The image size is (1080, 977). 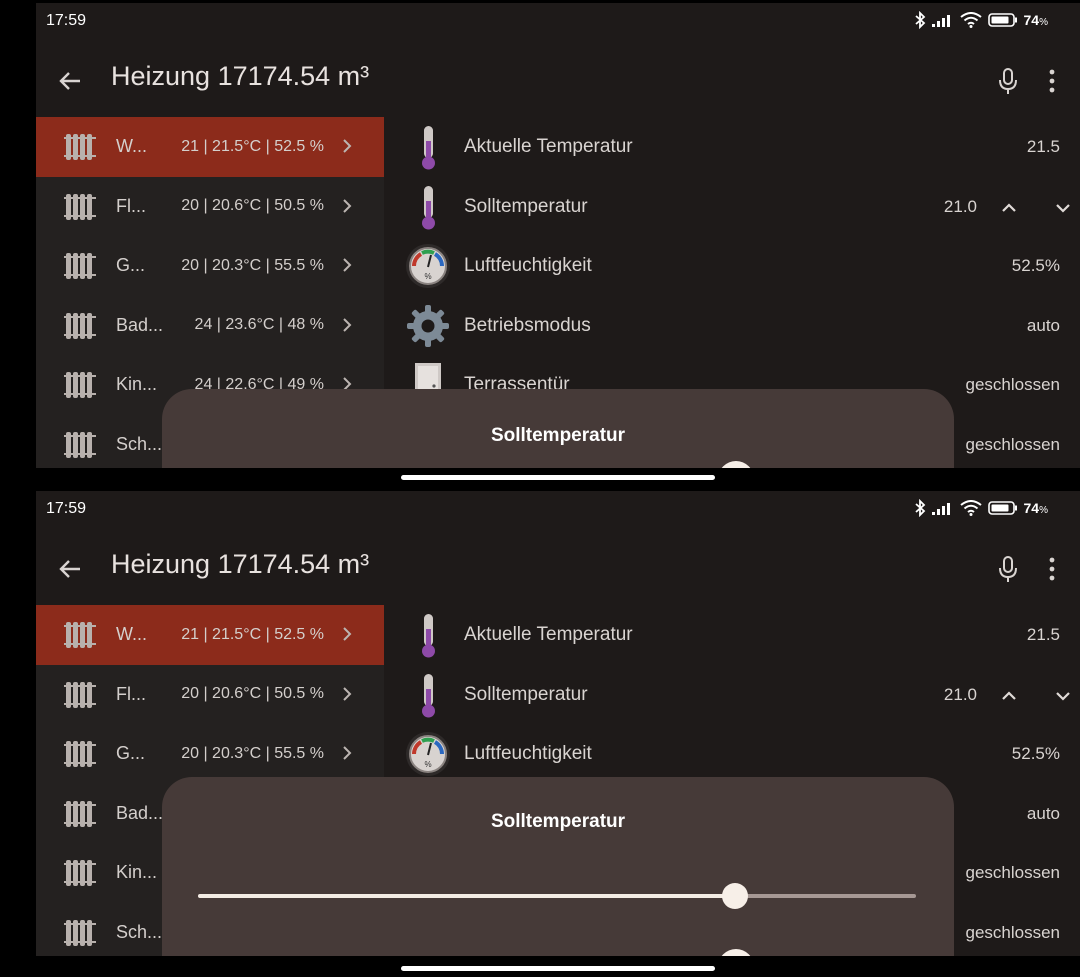 I want to click on sheet-title: Solltemperatur, so click(x=558, y=821).